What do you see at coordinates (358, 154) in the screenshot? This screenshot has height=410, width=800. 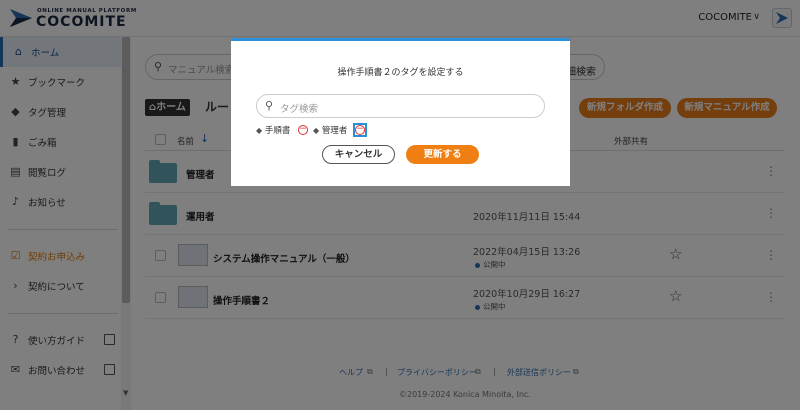 I see `cancel-button: キャンセル` at bounding box center [358, 154].